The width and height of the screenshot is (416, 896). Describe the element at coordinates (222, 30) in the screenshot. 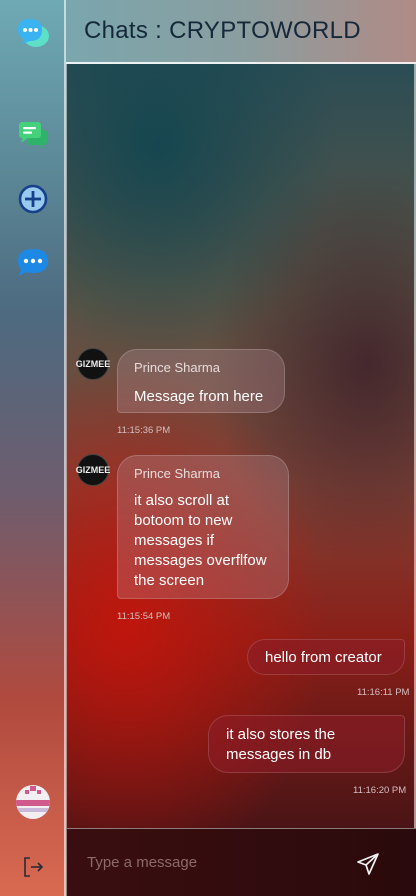

I see `page-title: Chats : CRYPTOWORLD` at that location.